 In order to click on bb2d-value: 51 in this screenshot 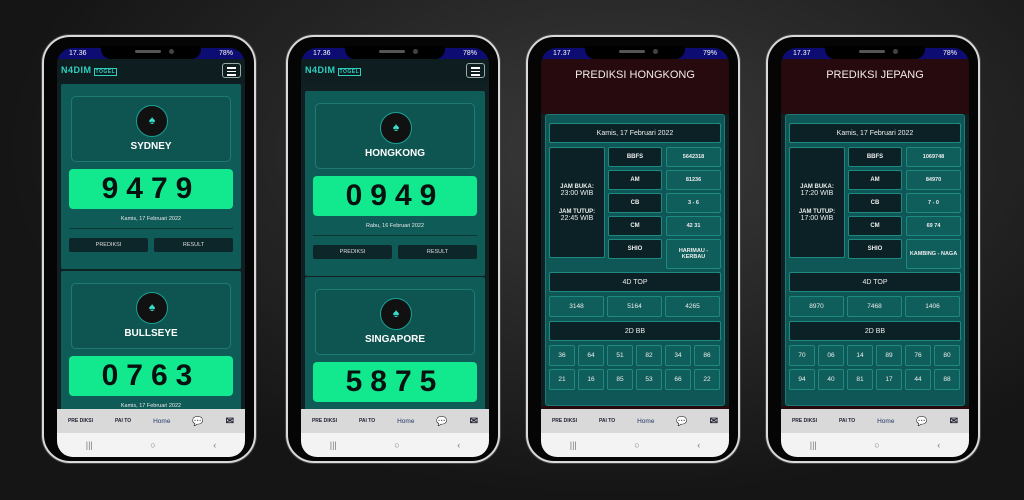, I will do `click(620, 355)`.